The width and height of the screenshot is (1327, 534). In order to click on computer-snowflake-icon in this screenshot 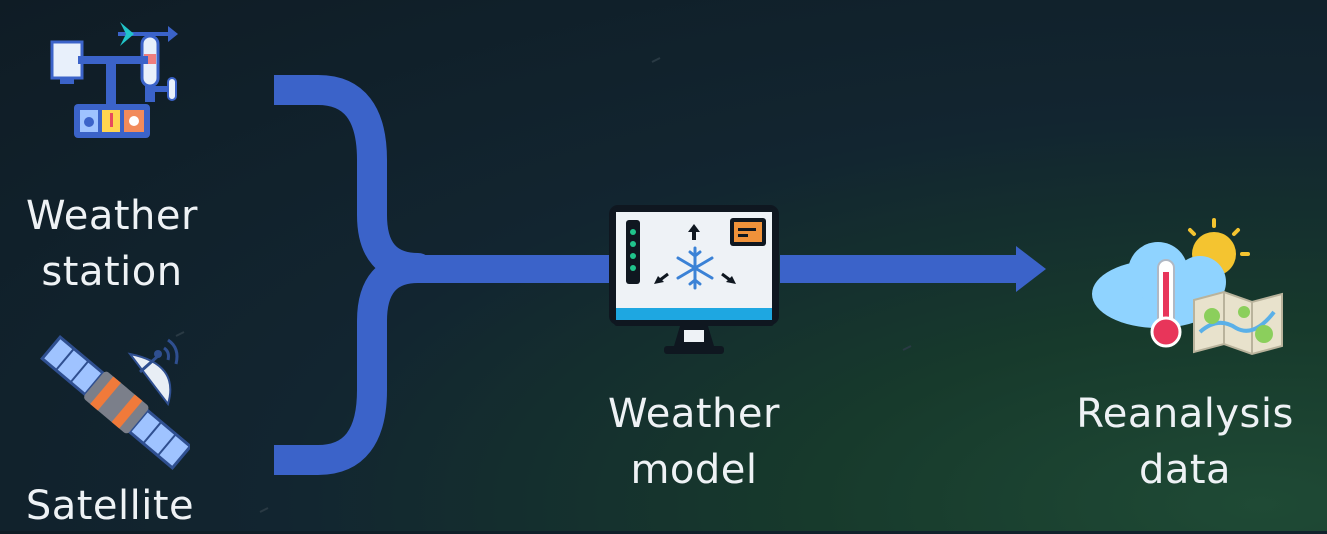, I will do `click(694, 279)`.